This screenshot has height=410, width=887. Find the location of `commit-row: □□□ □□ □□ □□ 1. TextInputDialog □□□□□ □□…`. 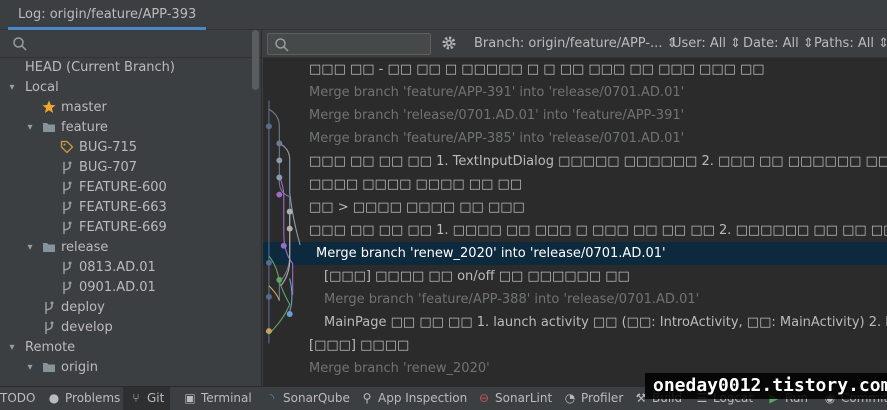

commit-row: □□□ □□ □□ □□ 1. TextInputDialog □□□□□ □□… is located at coordinates (575, 161).